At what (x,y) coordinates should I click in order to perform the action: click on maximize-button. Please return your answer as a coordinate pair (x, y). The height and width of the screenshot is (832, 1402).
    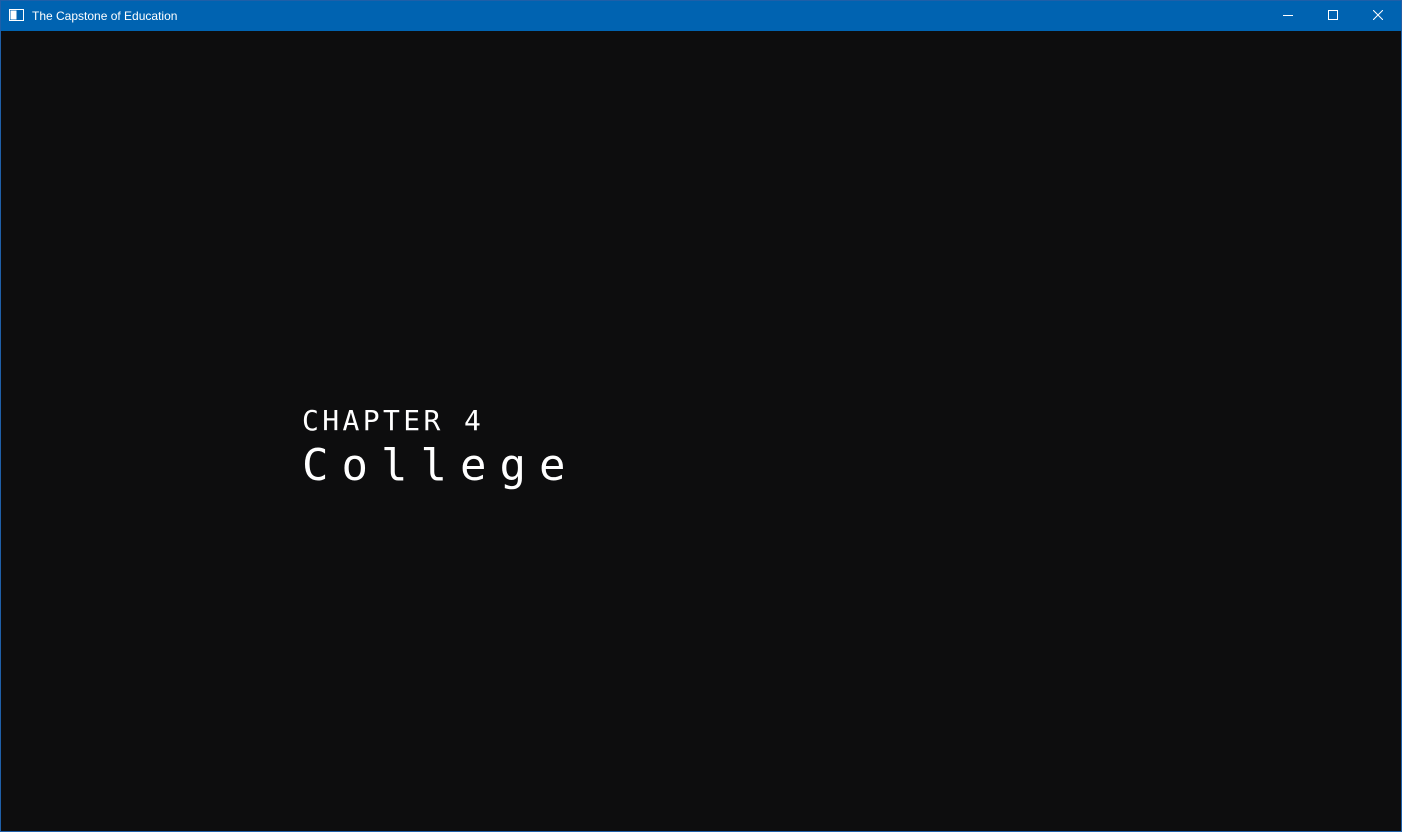
    Looking at the image, I should click on (1333, 16).